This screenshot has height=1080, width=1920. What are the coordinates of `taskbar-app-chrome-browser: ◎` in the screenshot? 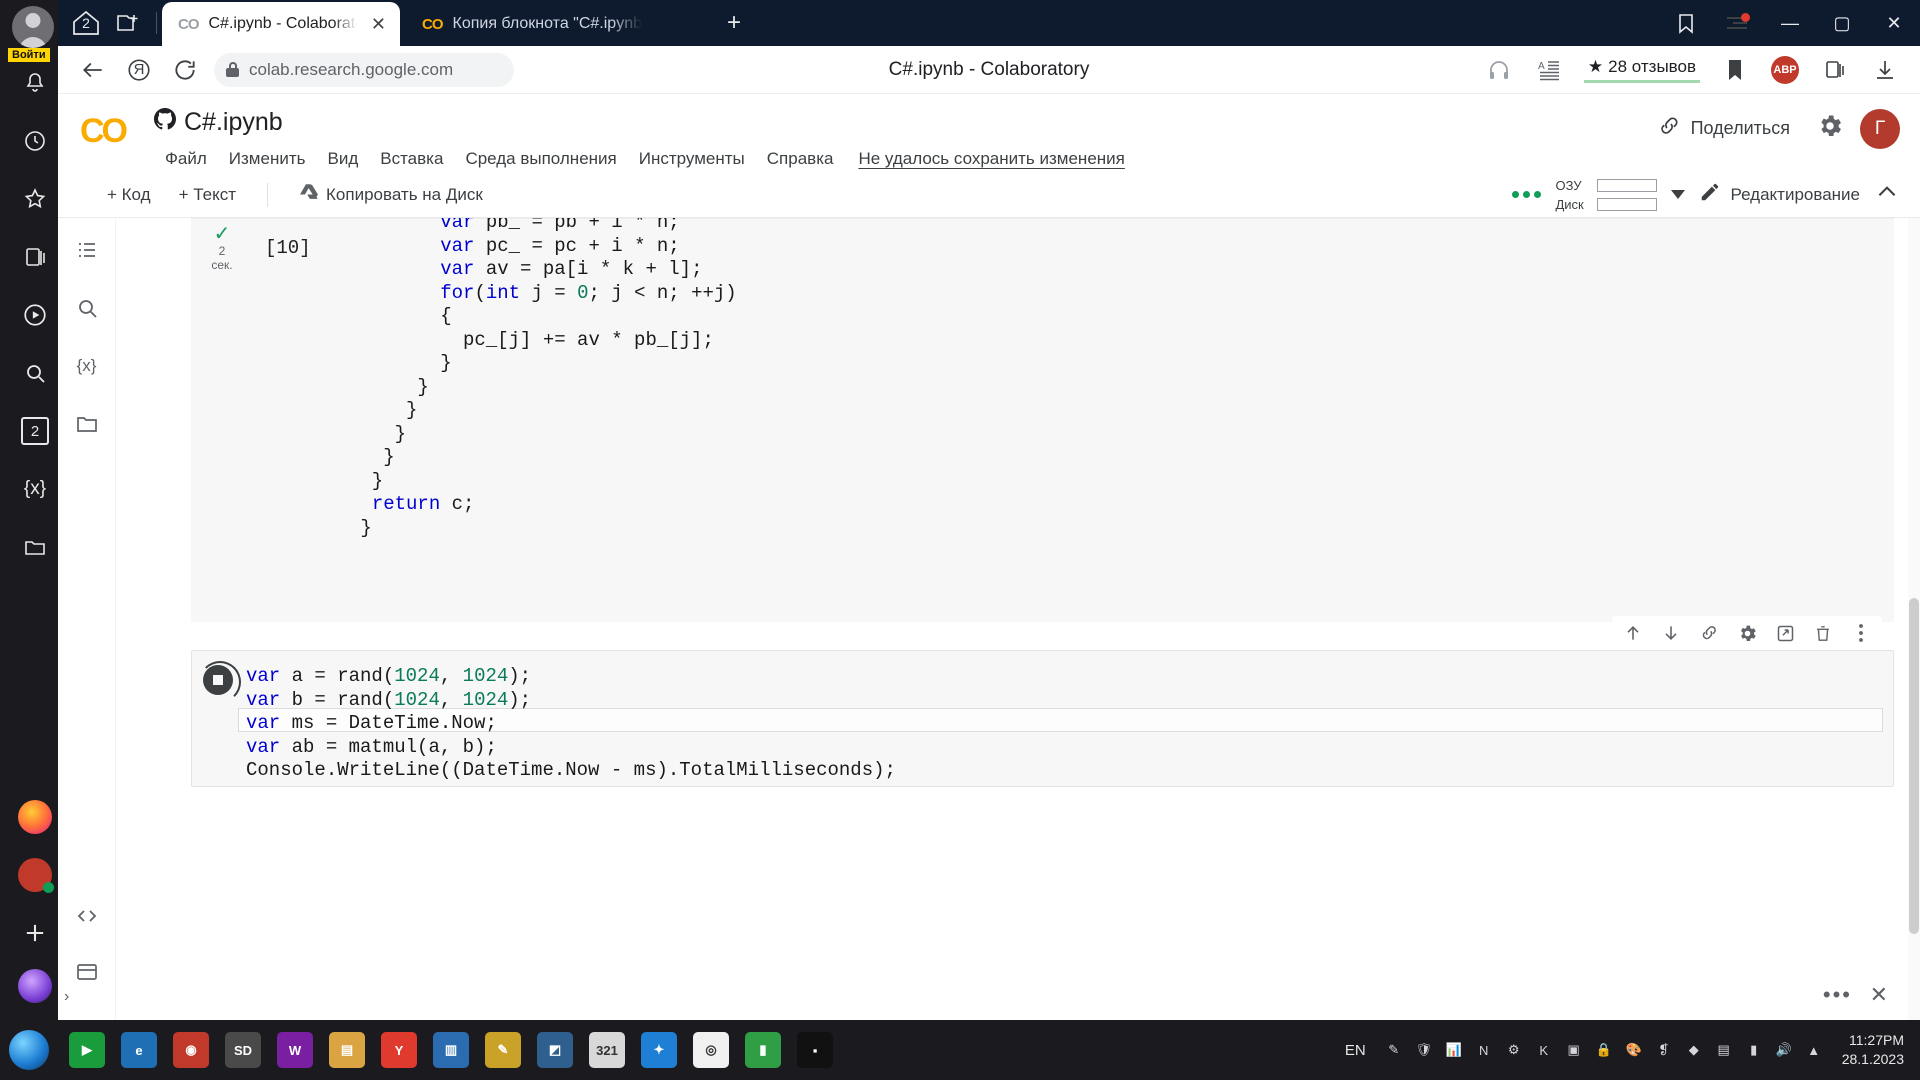 It's located at (711, 1050).